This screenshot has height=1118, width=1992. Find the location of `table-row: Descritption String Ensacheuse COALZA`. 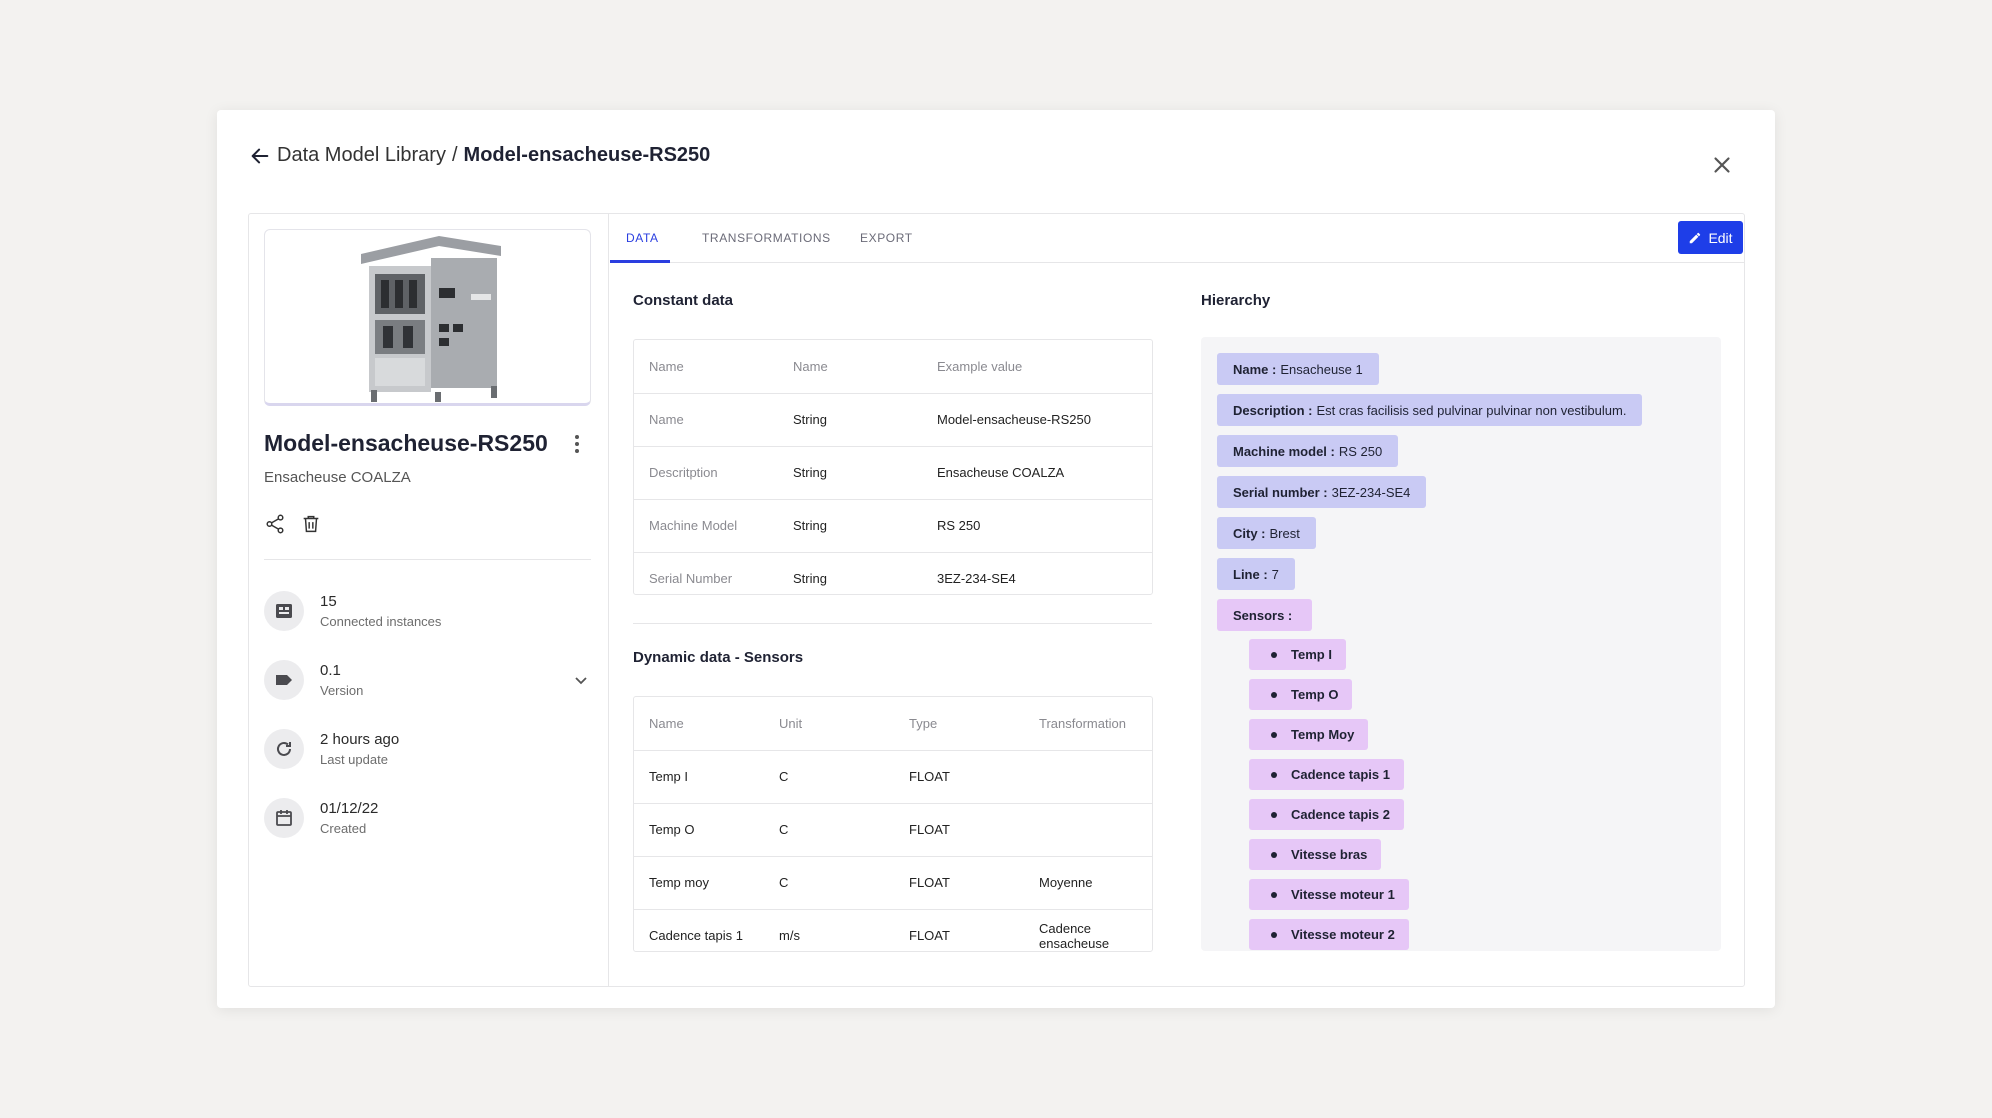

table-row: Descritption String Ensacheuse COALZA is located at coordinates (893, 473).